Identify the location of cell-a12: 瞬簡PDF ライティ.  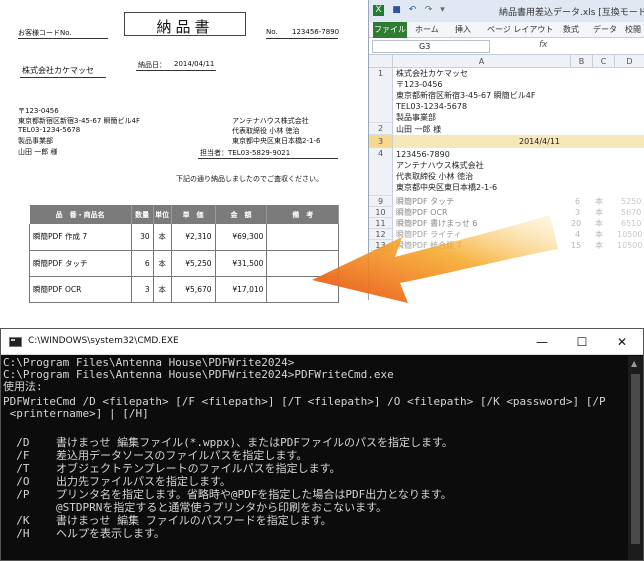
(429, 234).